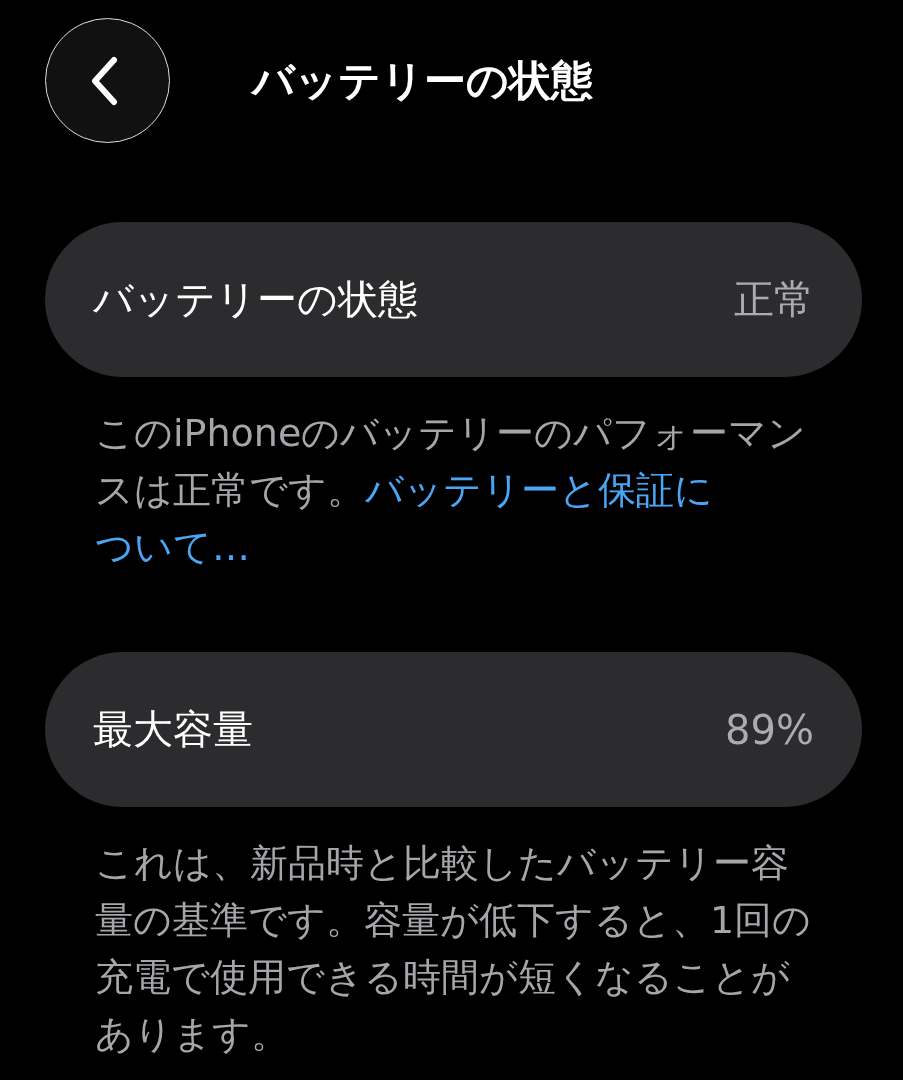 This screenshot has height=1080, width=903. What do you see at coordinates (422, 80) in the screenshot?
I see `page-title: バッテリーの状態` at bounding box center [422, 80].